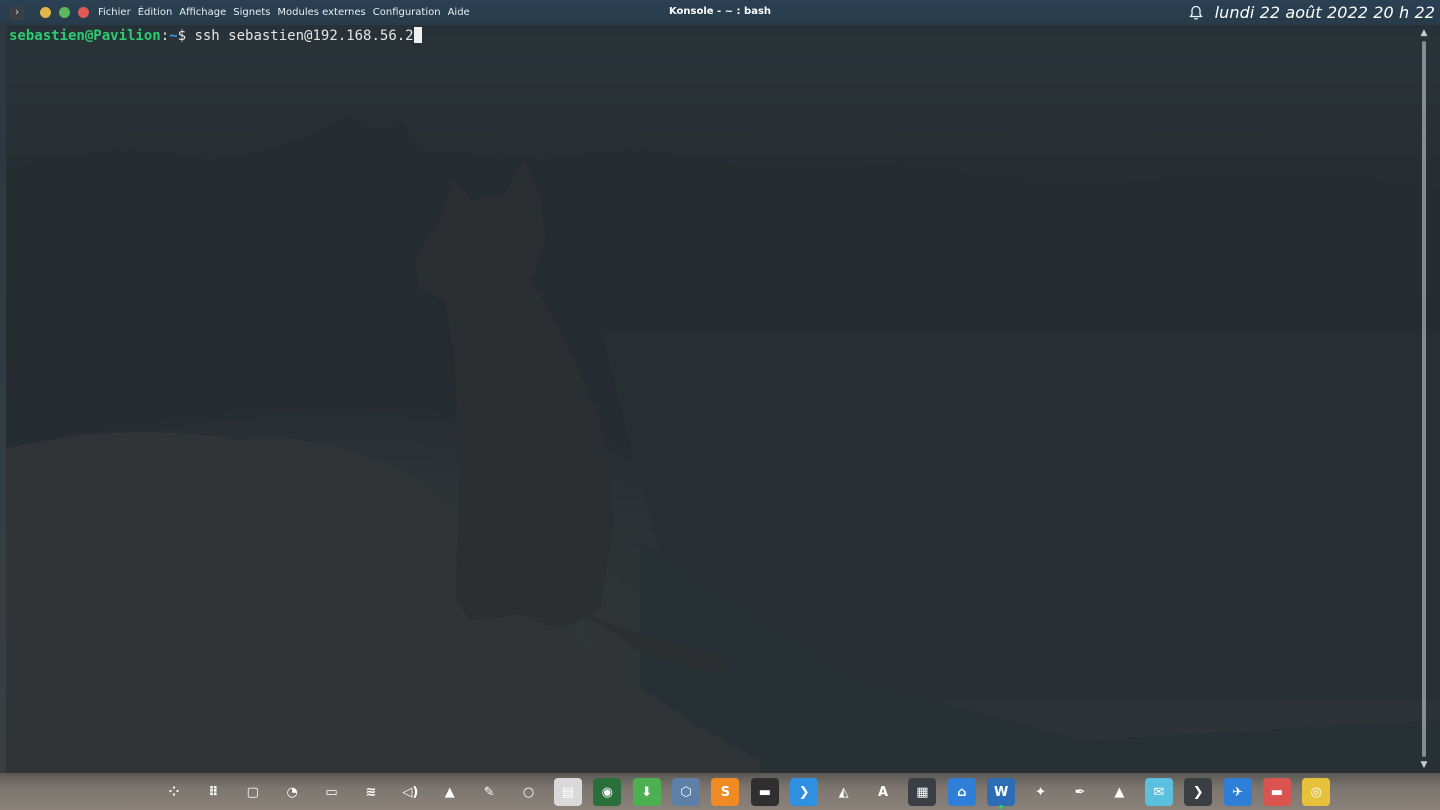  I want to click on scroll-thumb, so click(1424, 399).